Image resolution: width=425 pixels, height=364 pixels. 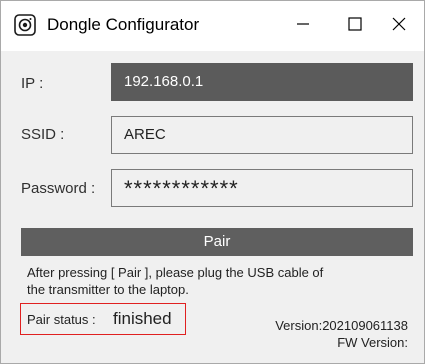 I want to click on pair-status-value: finished, so click(x=142, y=318).